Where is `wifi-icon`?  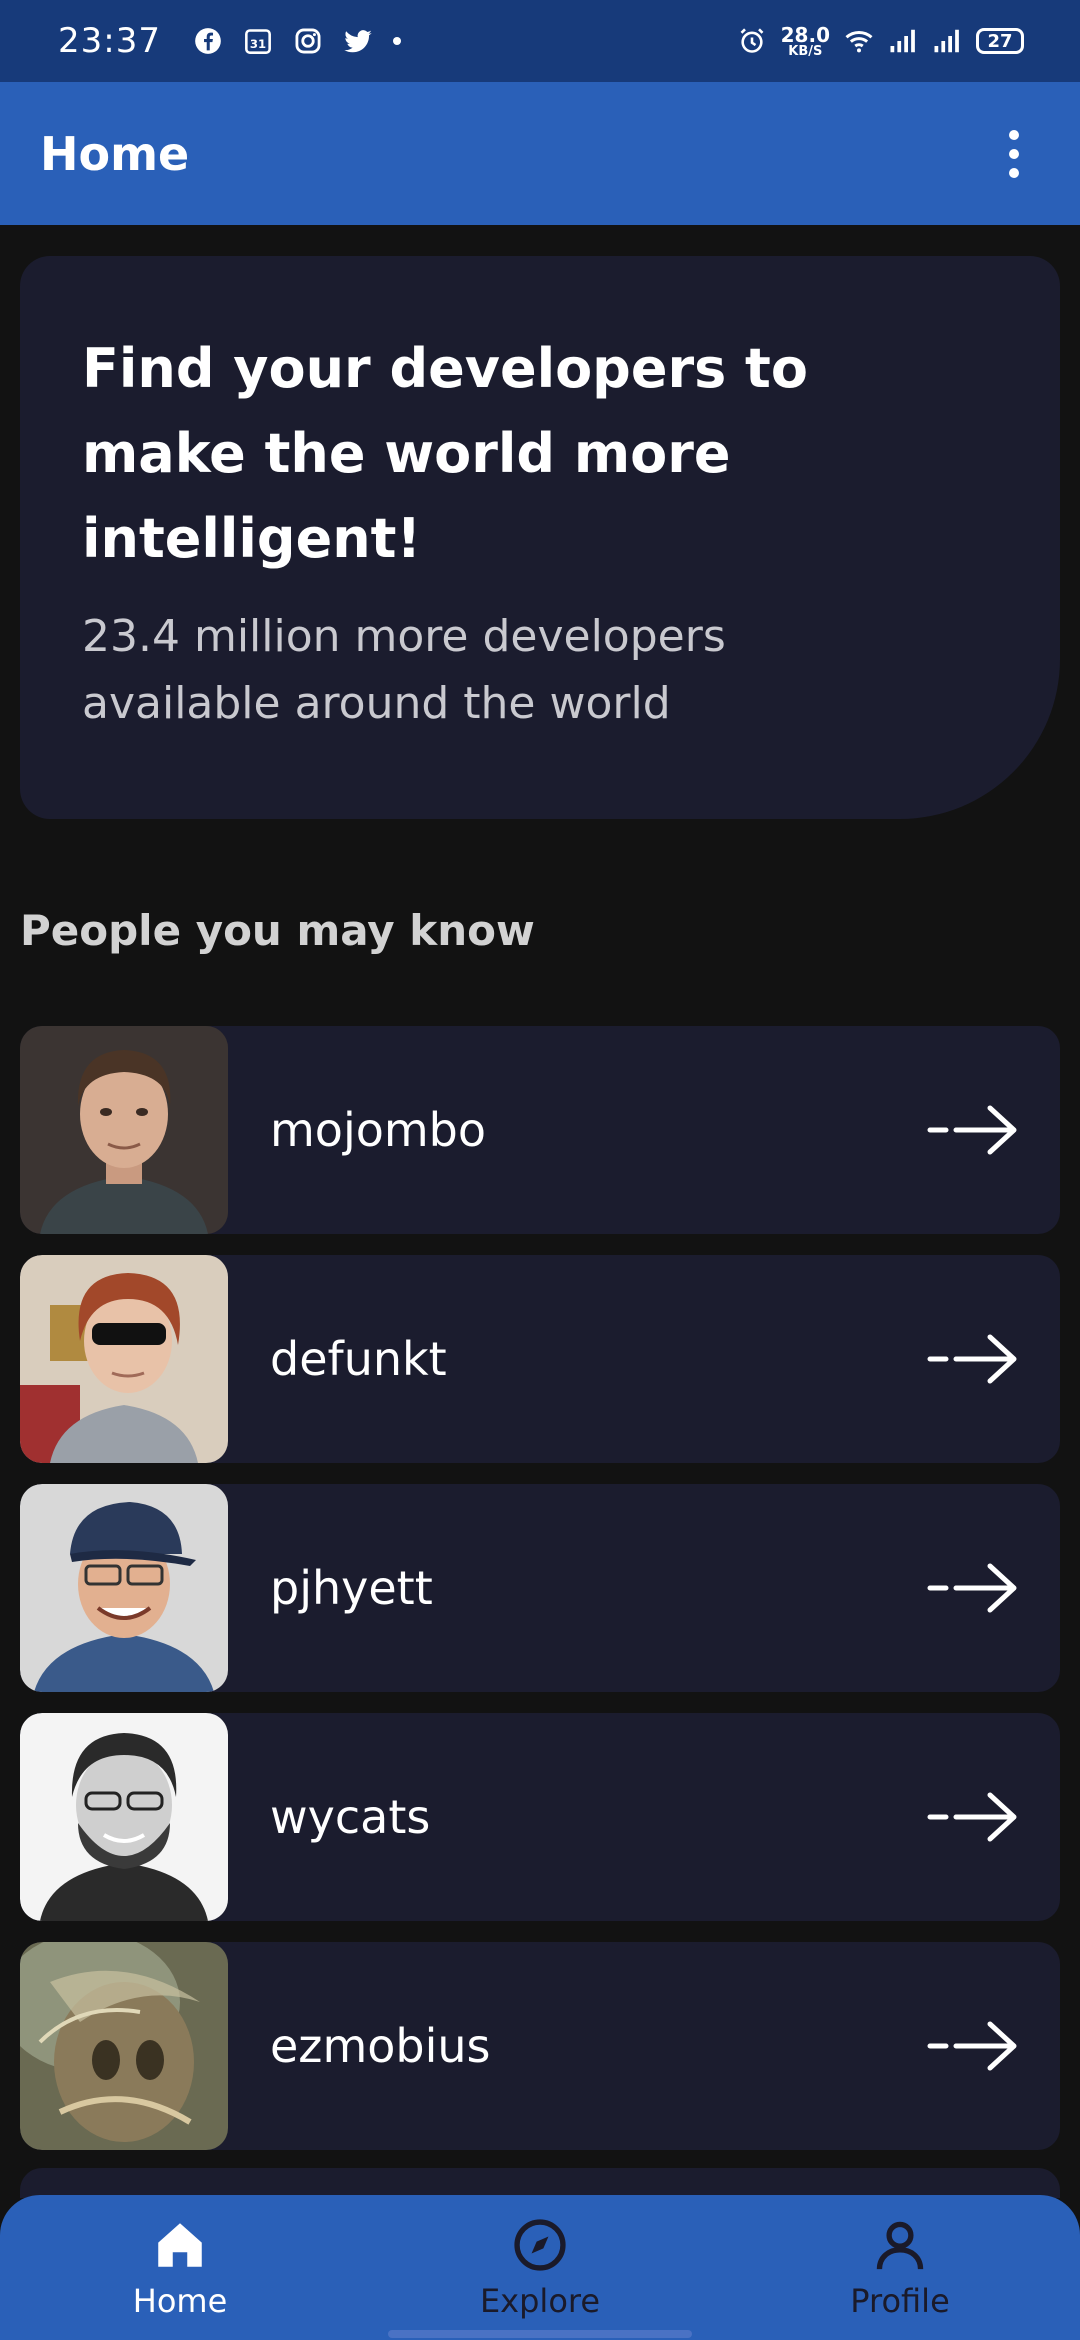
wifi-icon is located at coordinates (859, 41).